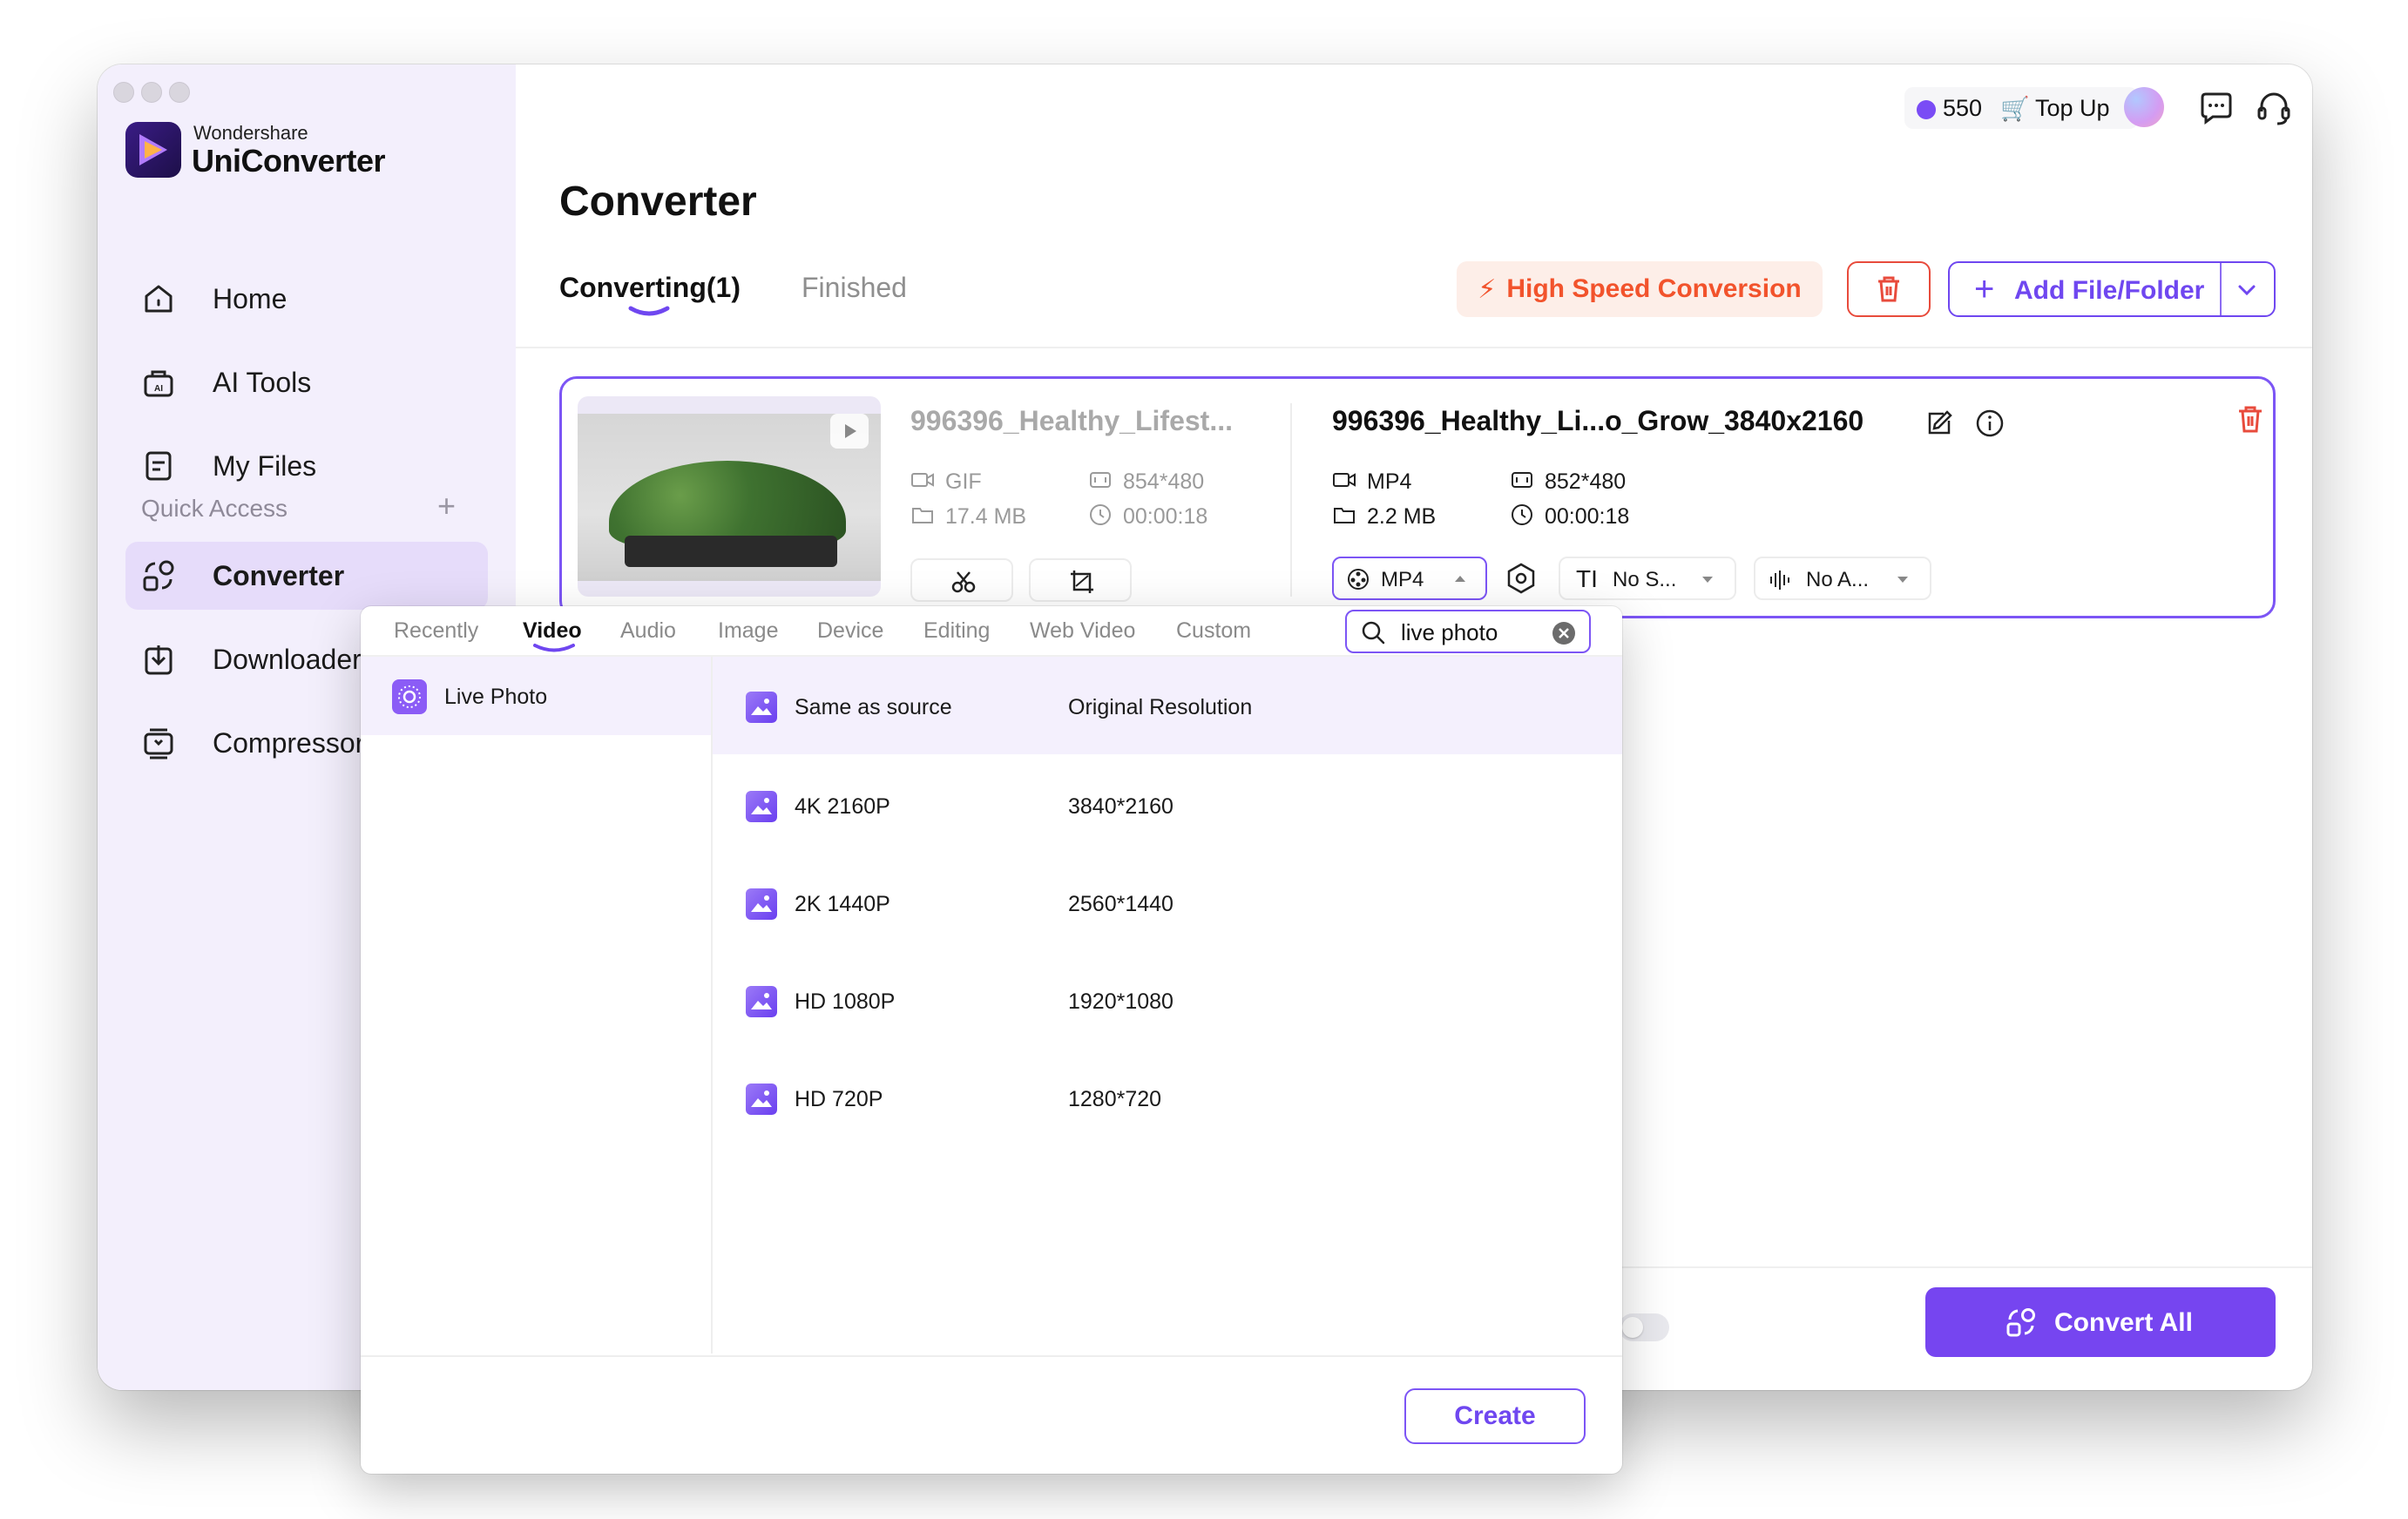  What do you see at coordinates (1358, 579) in the screenshot?
I see `film-reel-icon` at bounding box center [1358, 579].